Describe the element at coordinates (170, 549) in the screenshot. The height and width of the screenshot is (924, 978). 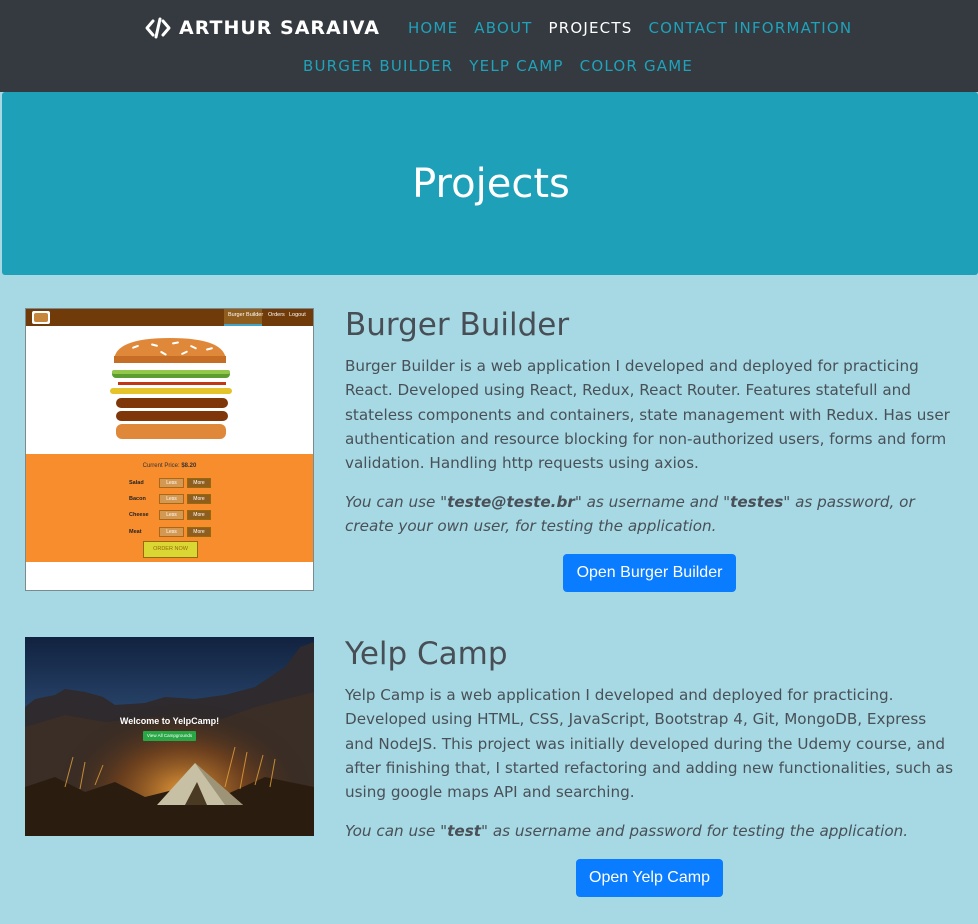
I see `order-now-button: ORDER NOW` at that location.